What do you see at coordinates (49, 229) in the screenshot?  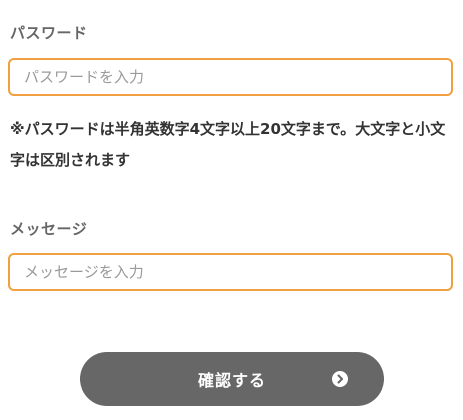 I see `message-label: メッセージ` at bounding box center [49, 229].